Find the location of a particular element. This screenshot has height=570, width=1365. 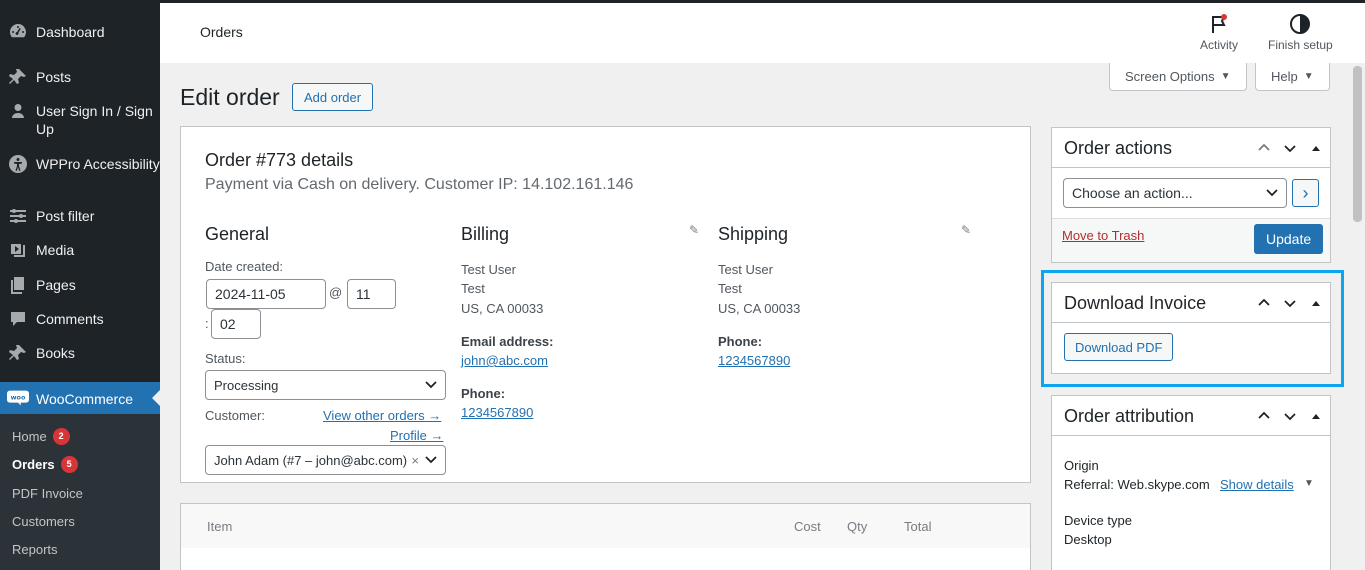

media-icon is located at coordinates (18, 250).